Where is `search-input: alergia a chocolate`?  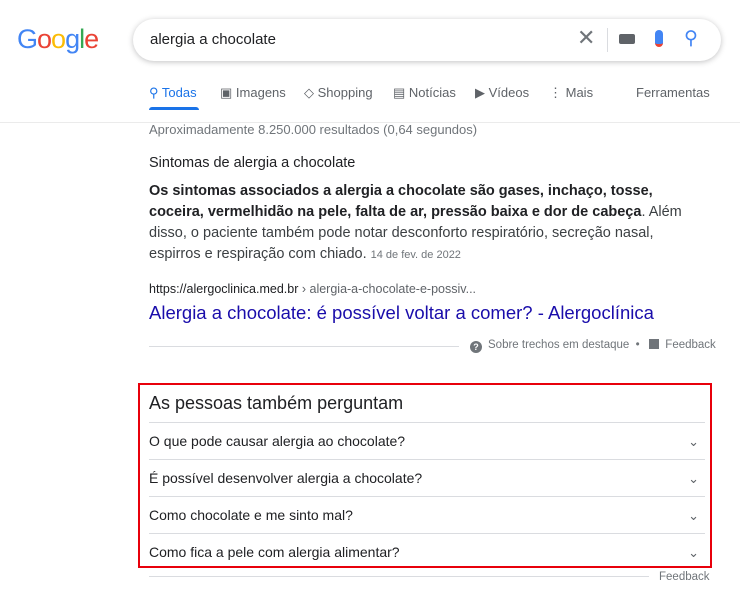 search-input: alergia a chocolate is located at coordinates (213, 39).